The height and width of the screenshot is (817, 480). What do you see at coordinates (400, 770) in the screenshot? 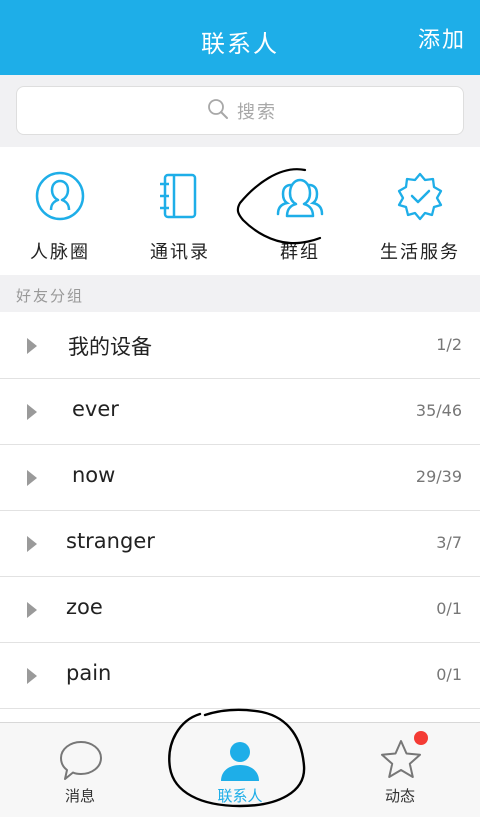
I see `tab-moments: 动态` at bounding box center [400, 770].